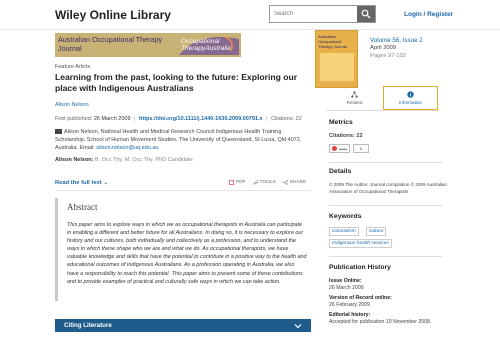  Describe the element at coordinates (345, 216) in the screenshot. I see `keywords-heading: Keywords` at that location.